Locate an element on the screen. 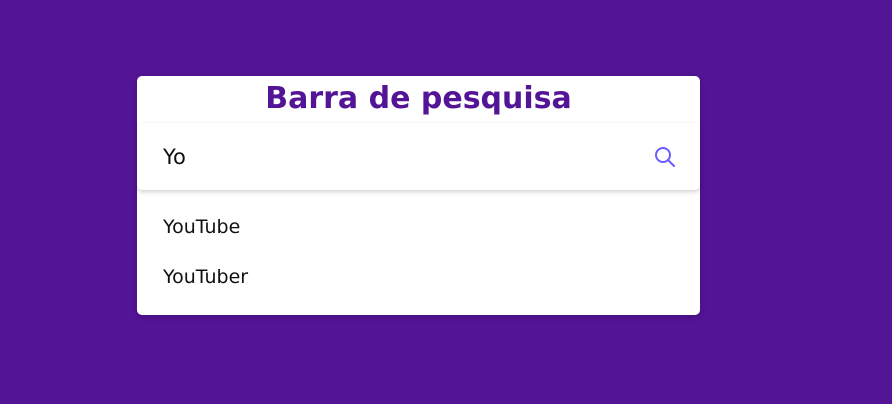  search-input is located at coordinates (407, 156).